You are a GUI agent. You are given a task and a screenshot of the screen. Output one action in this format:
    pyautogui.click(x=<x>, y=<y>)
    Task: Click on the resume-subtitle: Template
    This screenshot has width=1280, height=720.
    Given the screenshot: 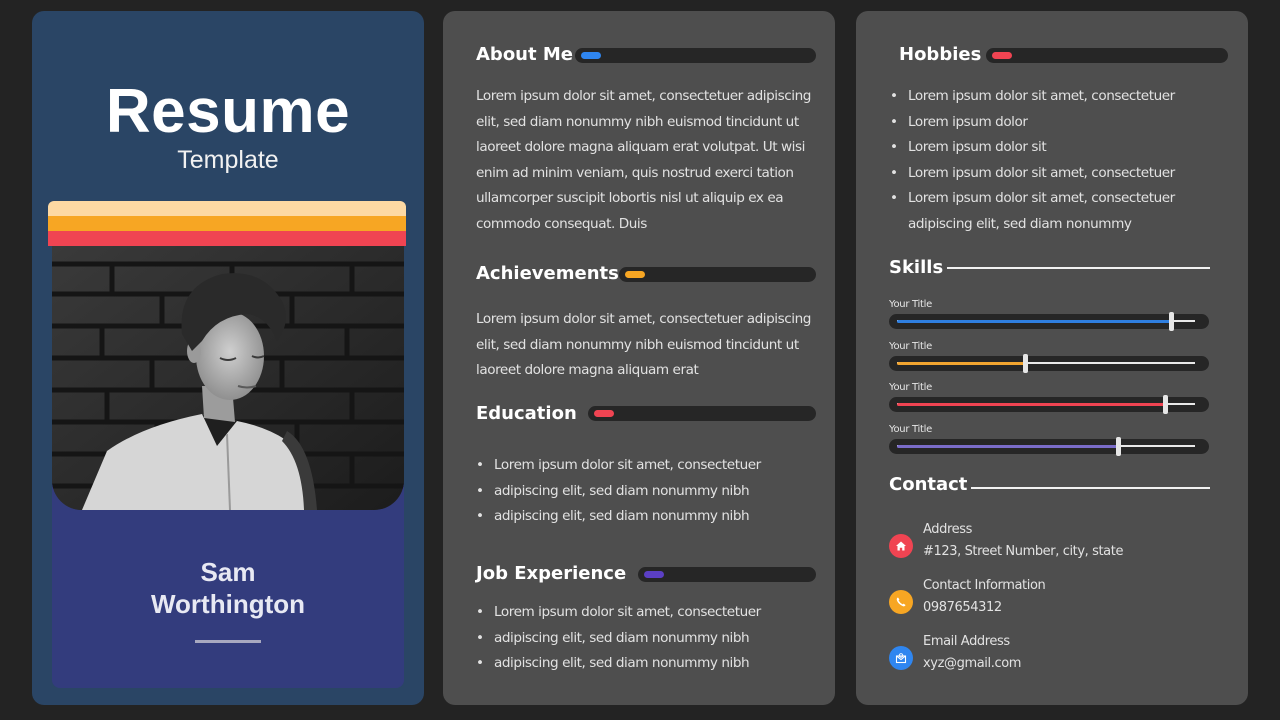 What is the action you would take?
    pyautogui.click(x=228, y=160)
    